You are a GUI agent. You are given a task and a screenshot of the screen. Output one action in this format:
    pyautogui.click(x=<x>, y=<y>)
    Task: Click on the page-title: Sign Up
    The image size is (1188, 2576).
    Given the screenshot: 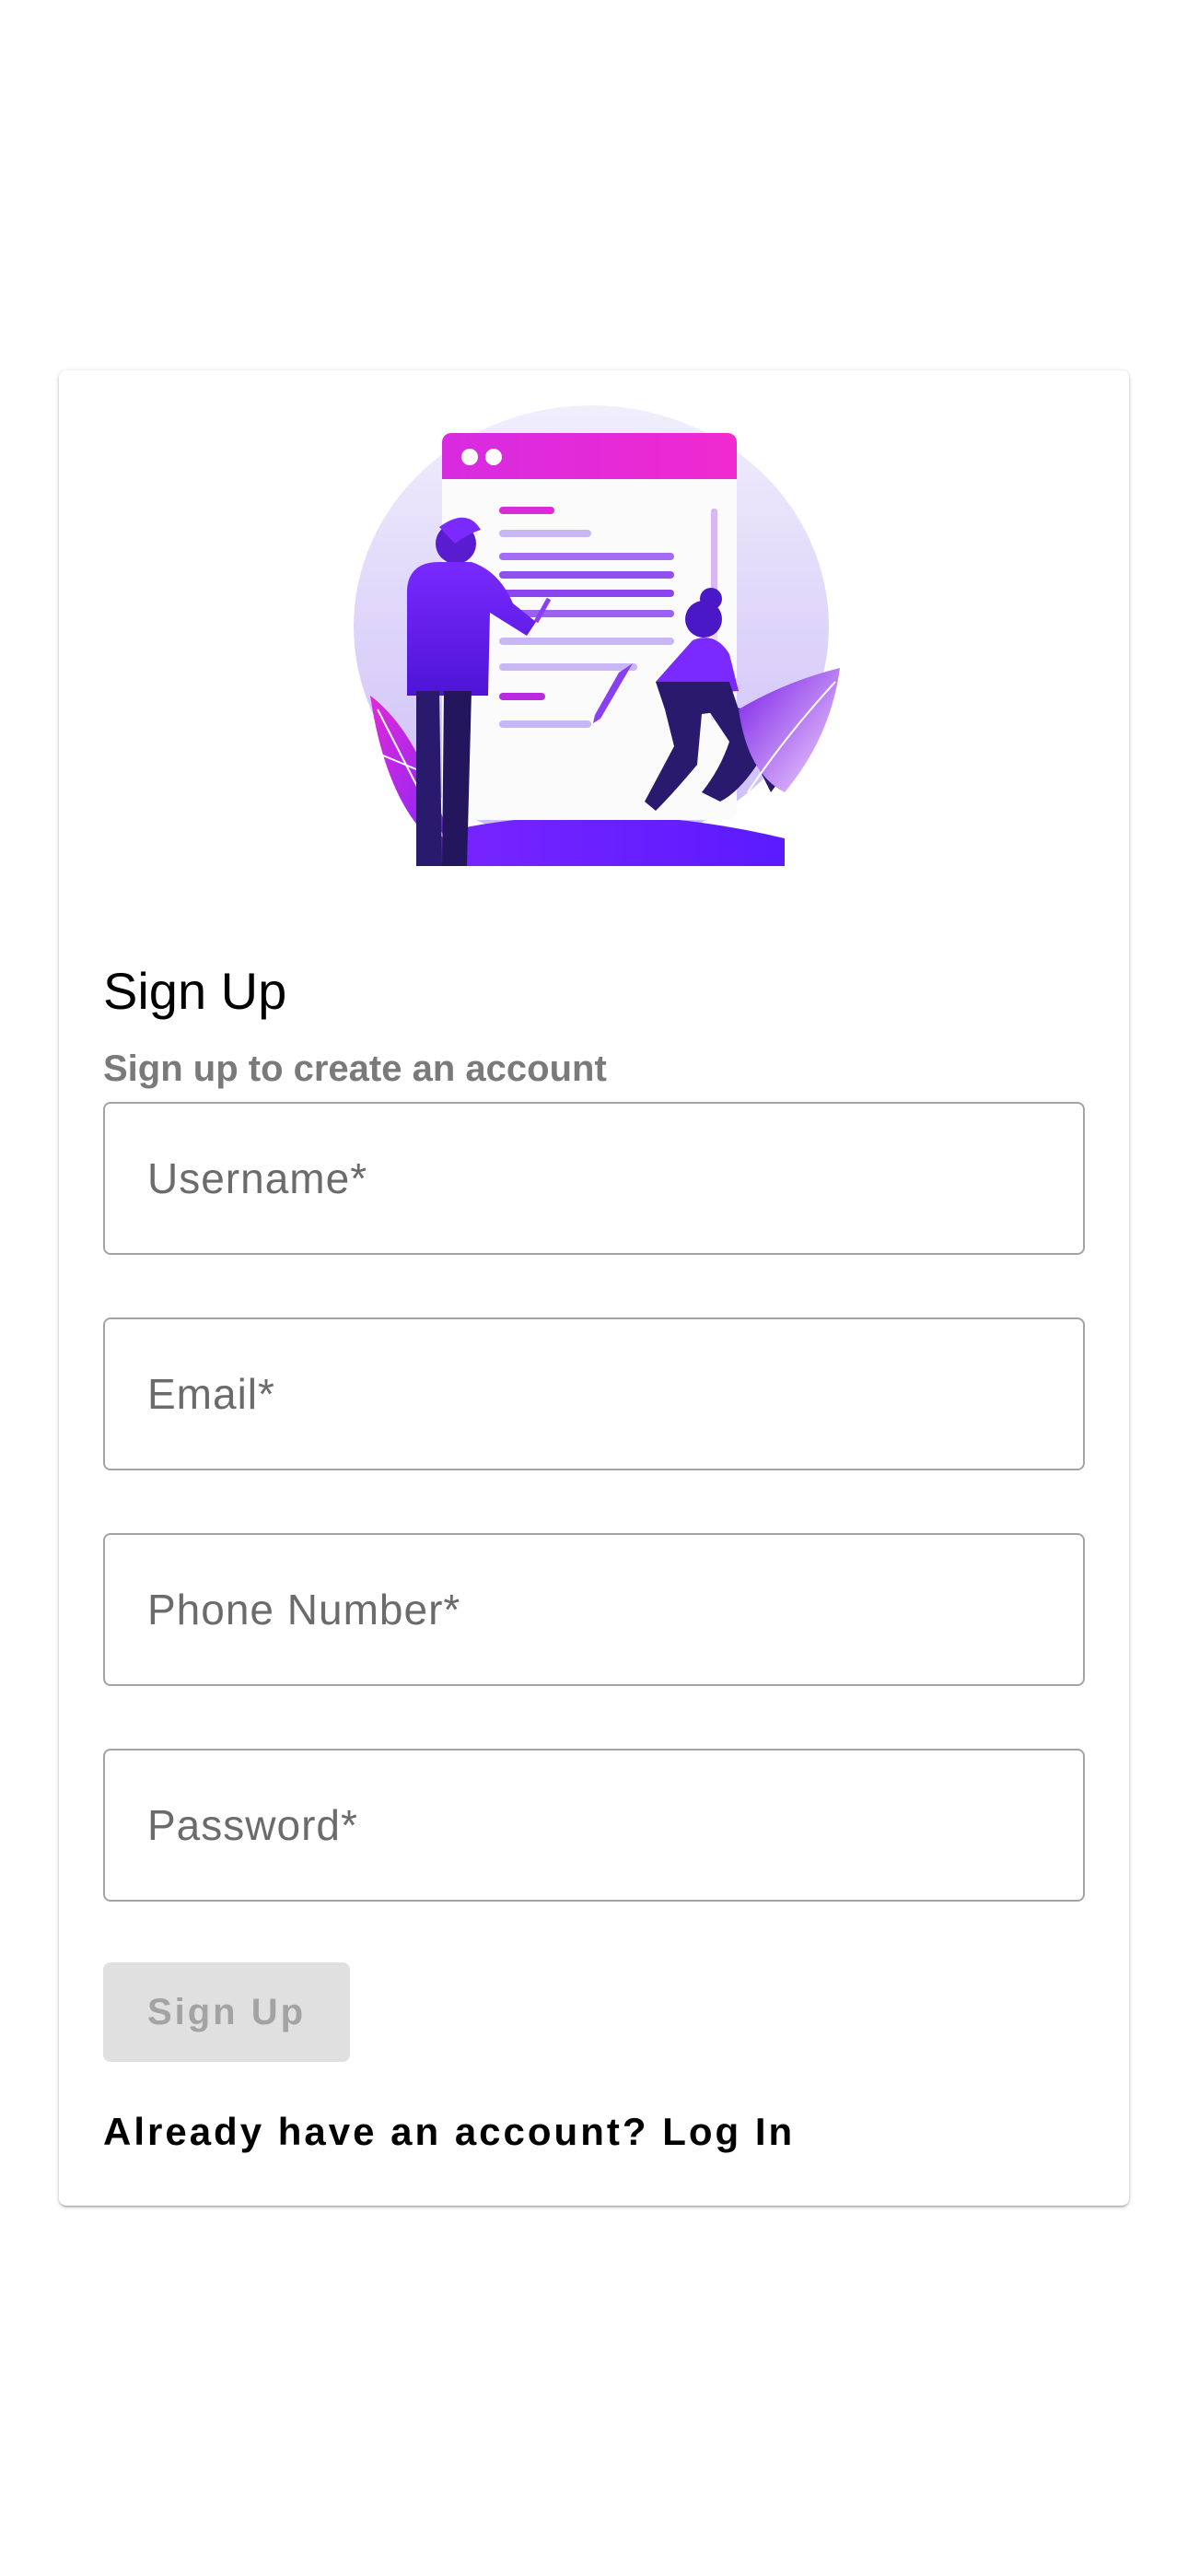 What is the action you would take?
    pyautogui.click(x=195, y=991)
    